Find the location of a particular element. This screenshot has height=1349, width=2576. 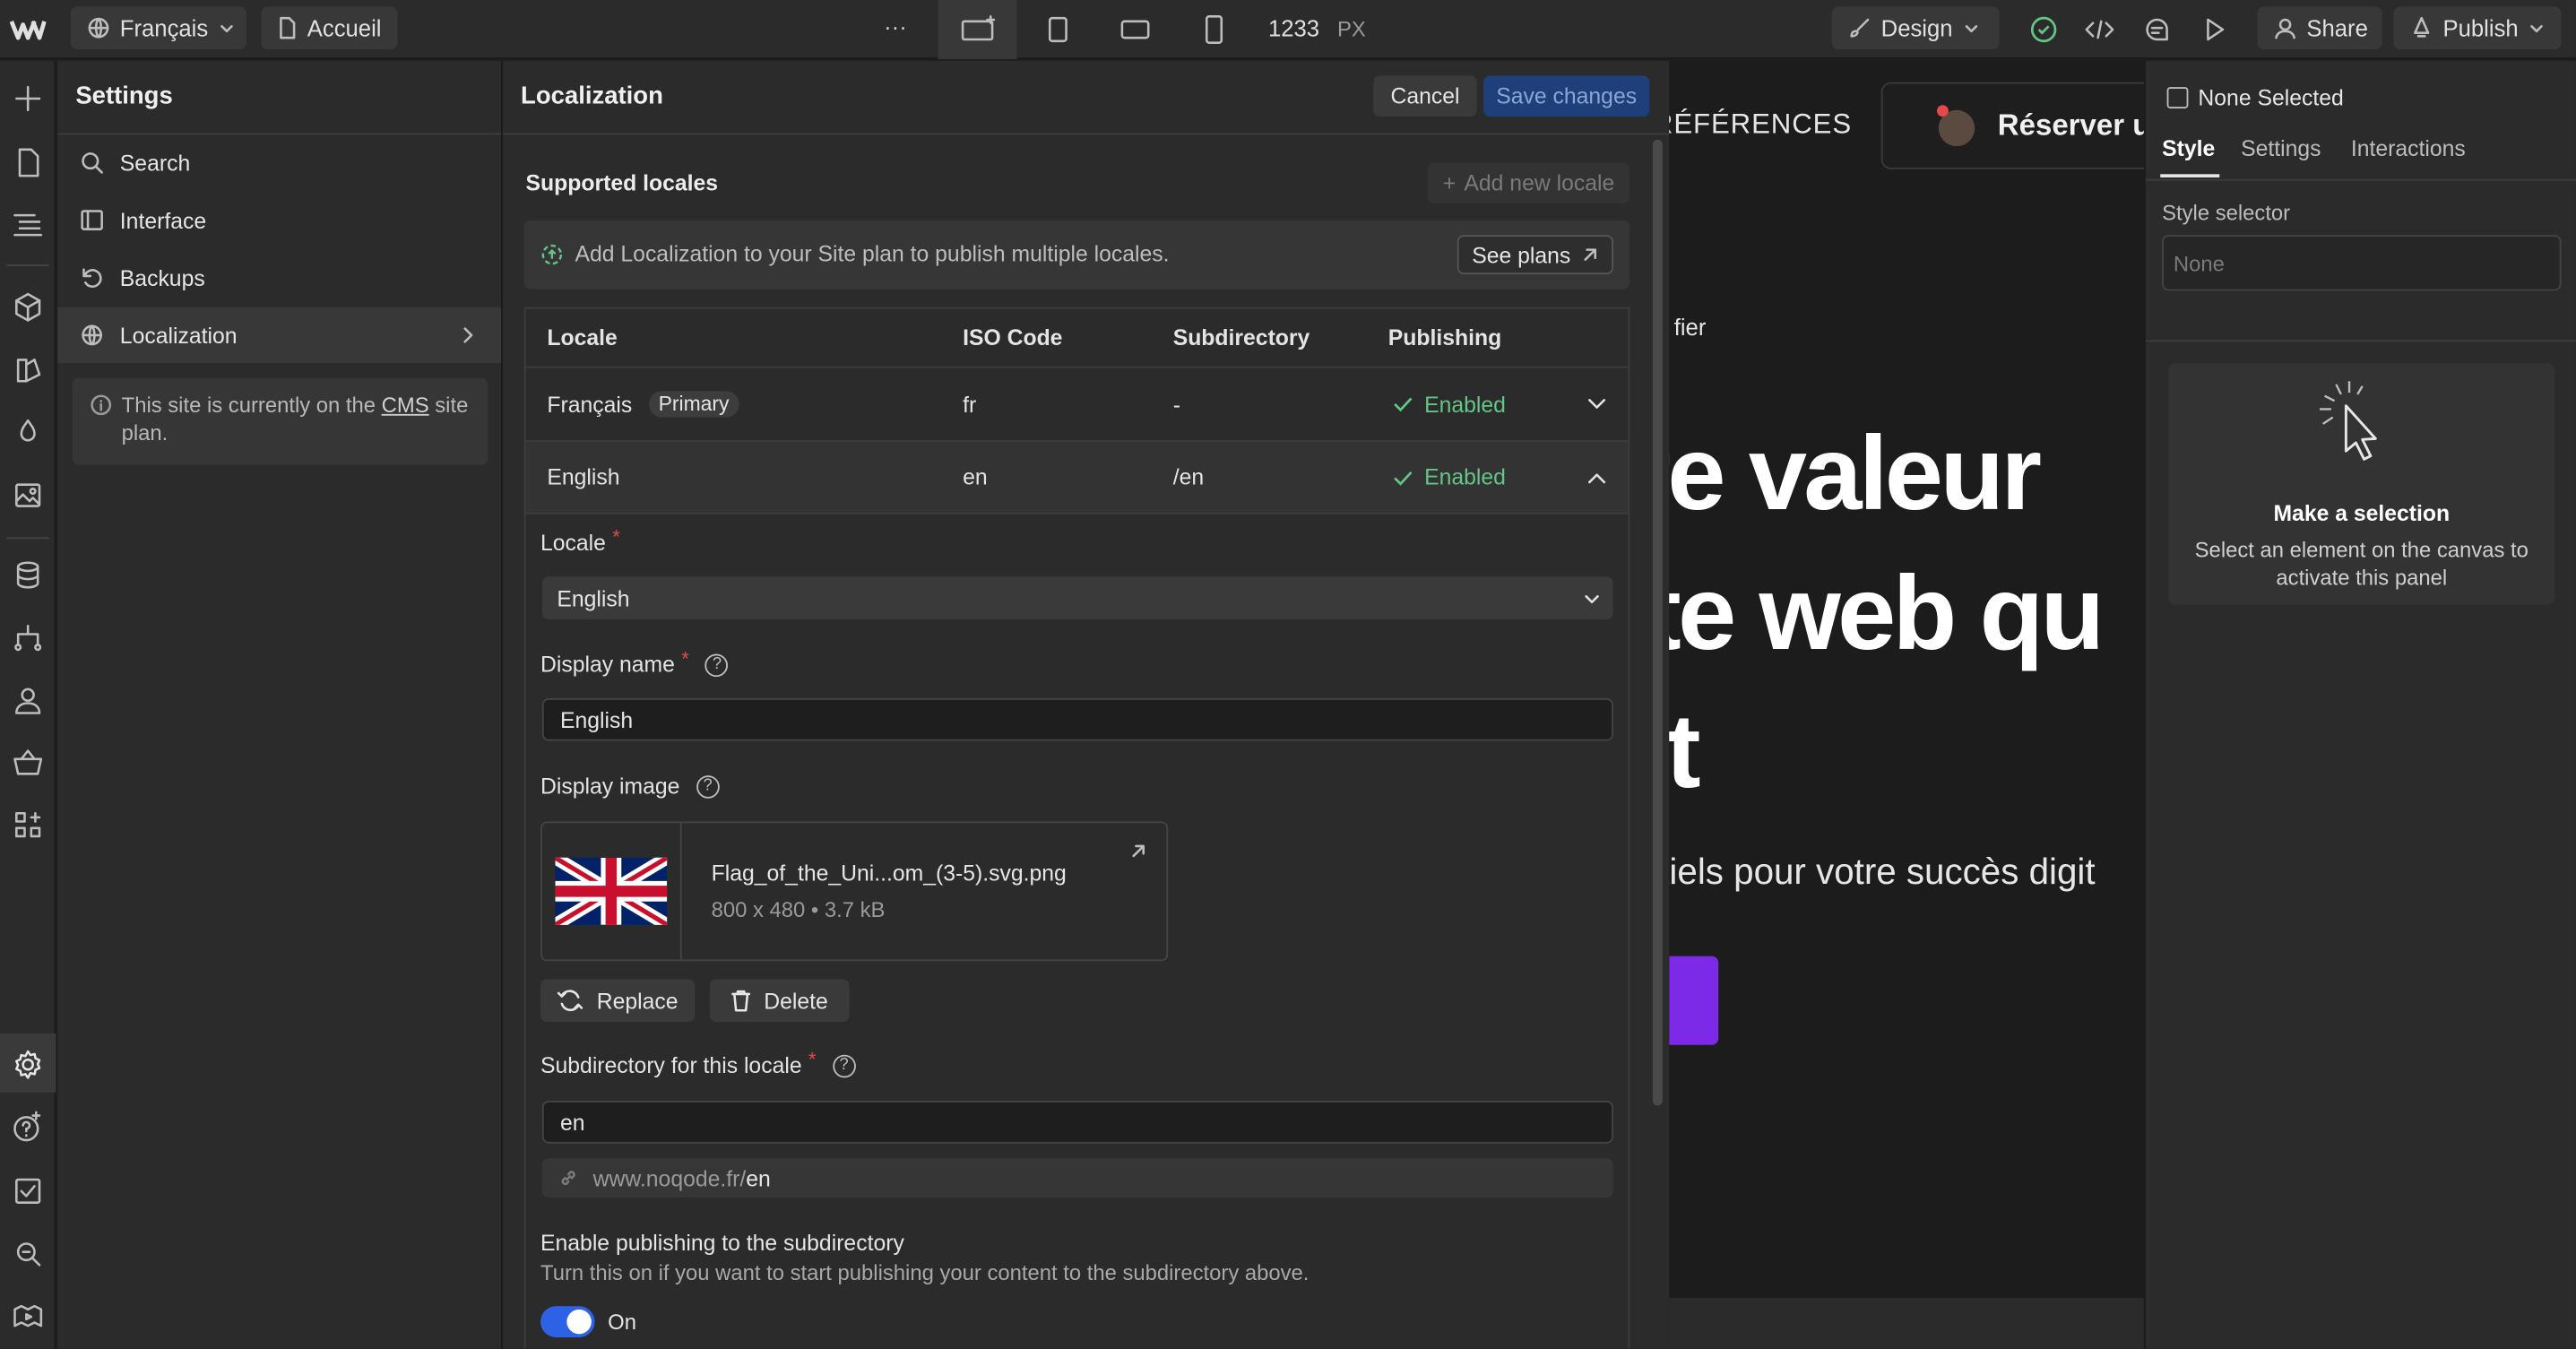

notification-dot is located at coordinates (1942, 111).